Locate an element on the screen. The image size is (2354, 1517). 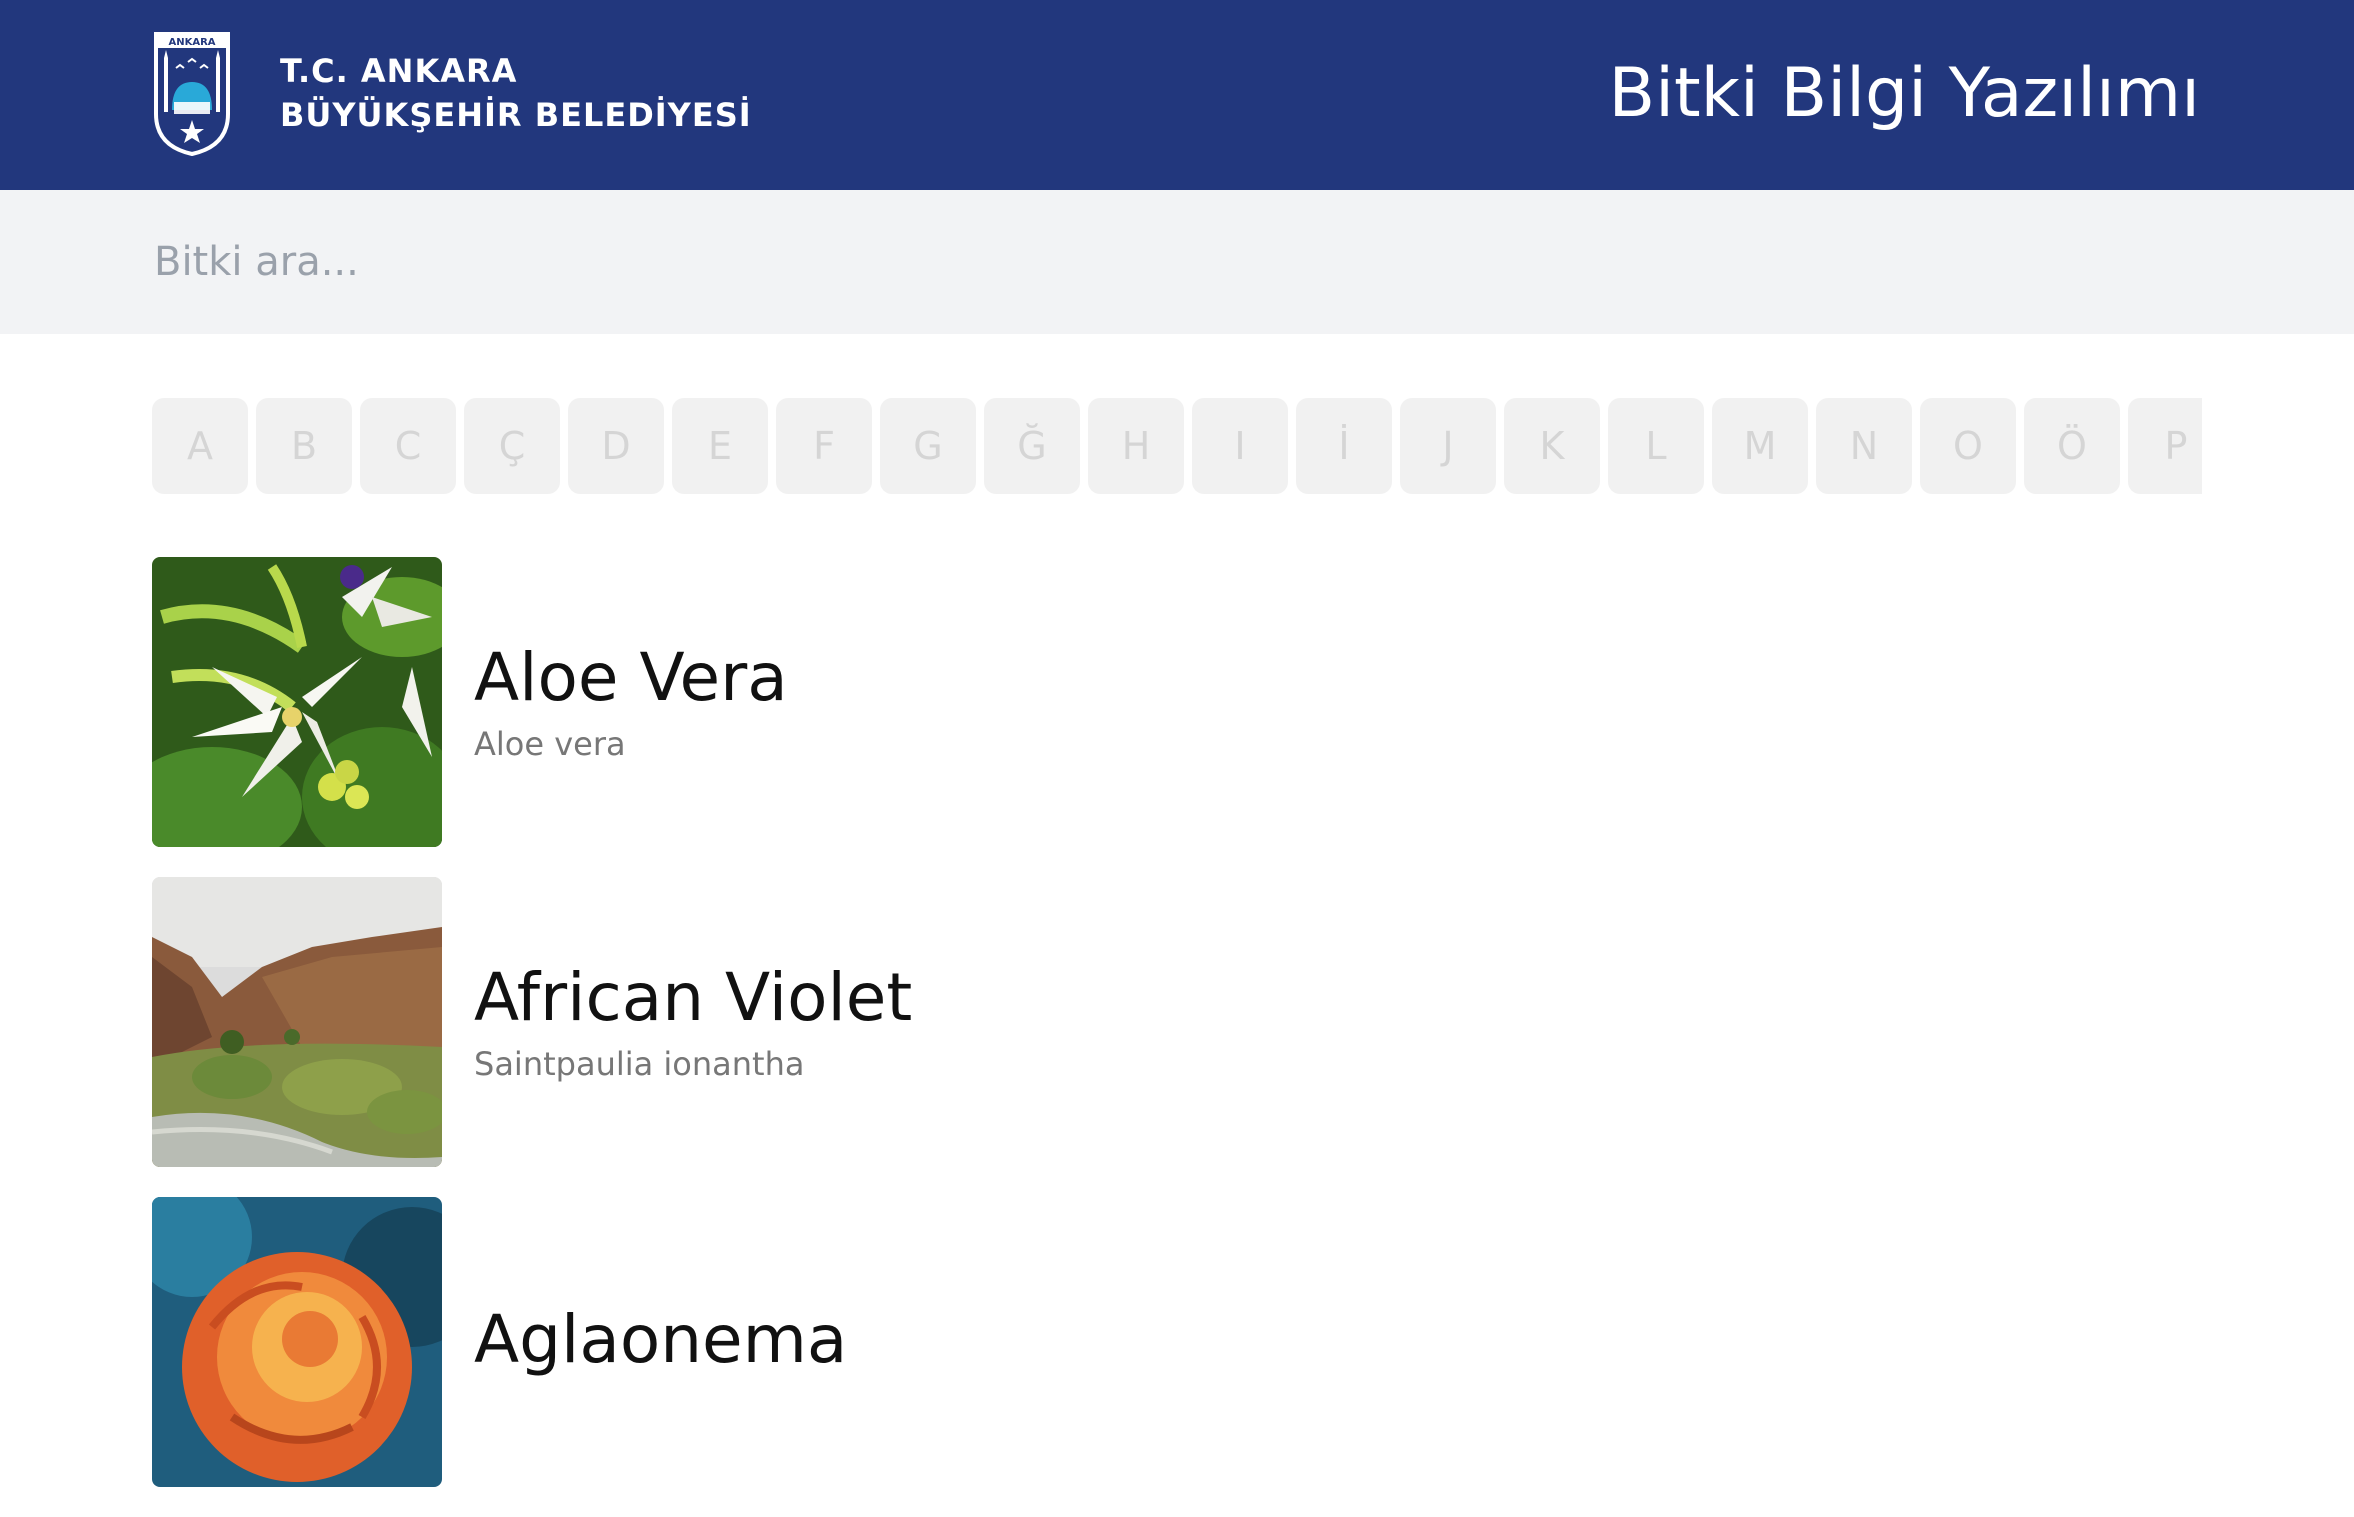
svg-text: ANKARA is located at coordinates (191, 42).